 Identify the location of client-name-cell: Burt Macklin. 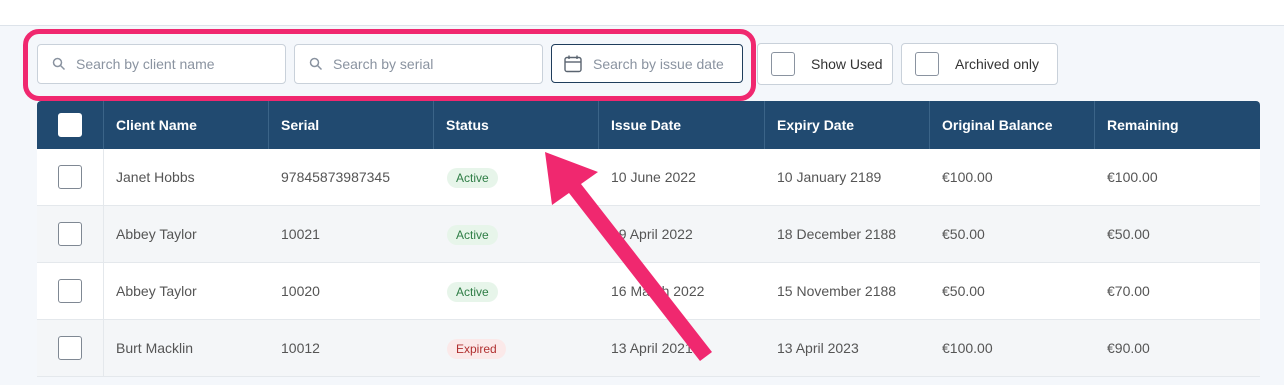
(155, 348).